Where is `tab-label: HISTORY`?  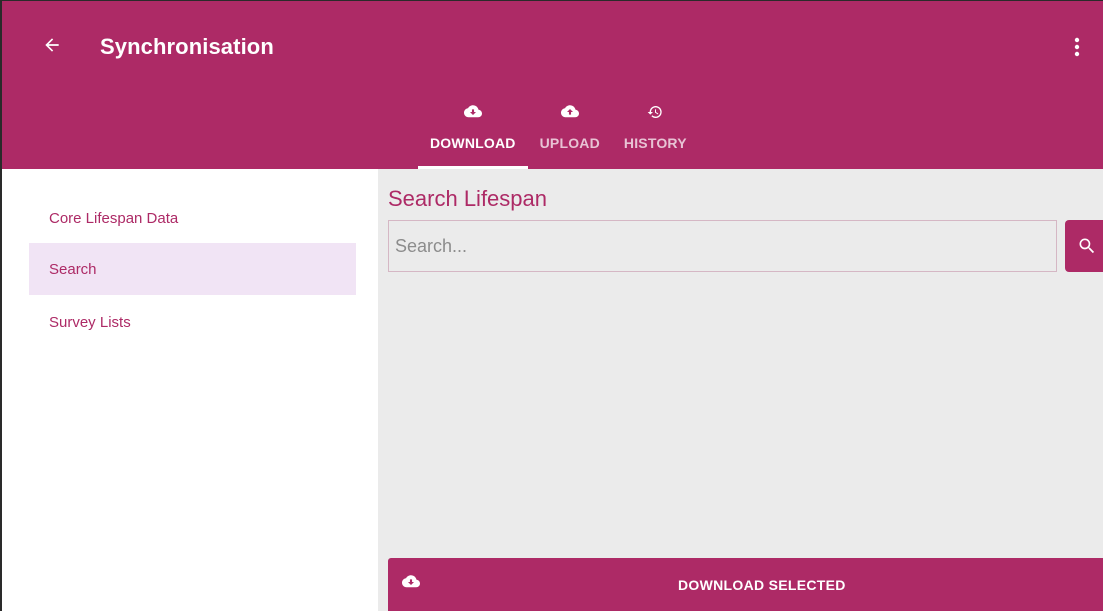
tab-label: HISTORY is located at coordinates (655, 143).